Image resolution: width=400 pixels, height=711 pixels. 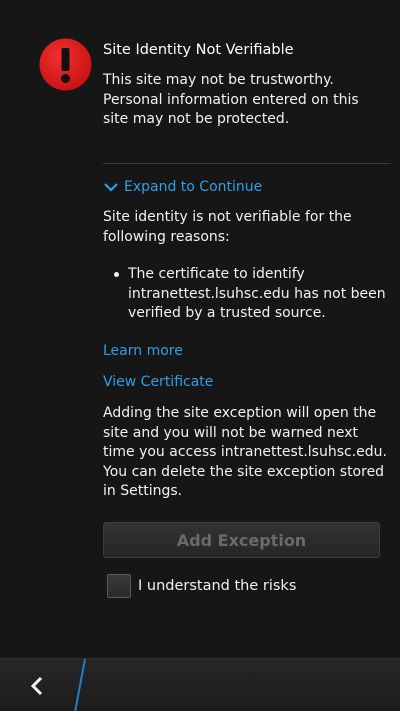 I want to click on add-exception-button: Add Exception, so click(x=241, y=540).